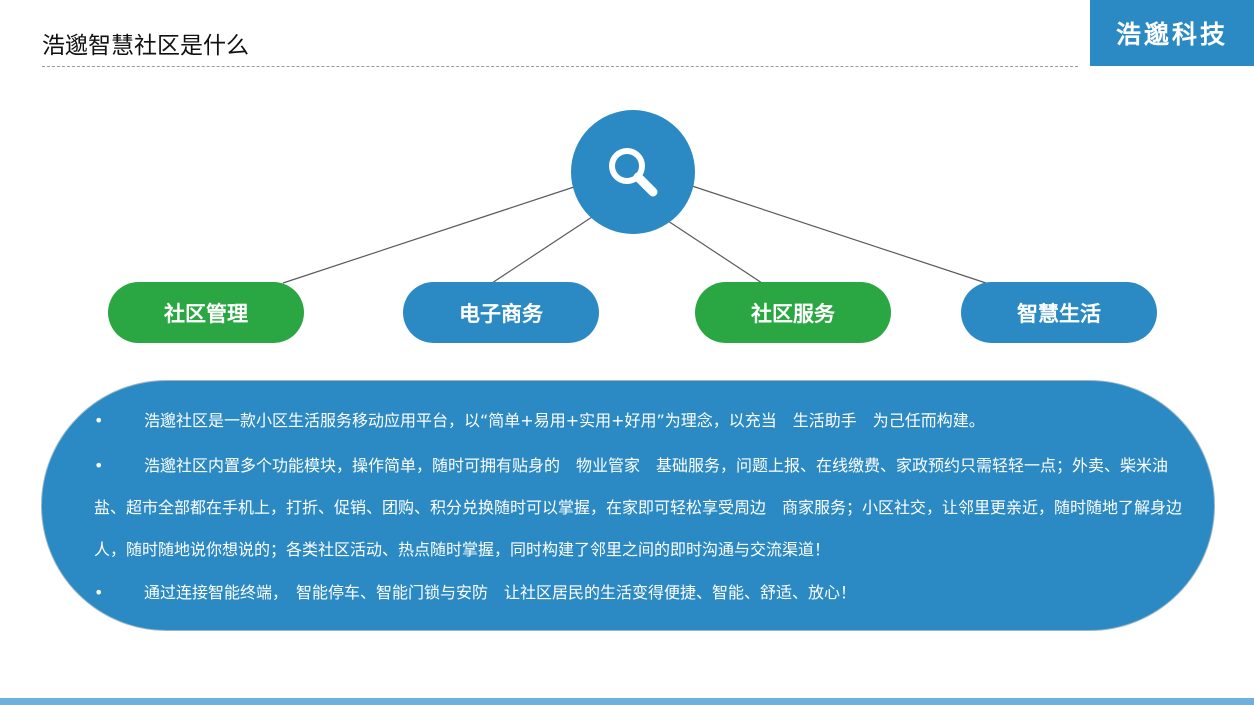 The width and height of the screenshot is (1254, 705). What do you see at coordinates (793, 312) in the screenshot?
I see `node-community-service: 社区服务` at bounding box center [793, 312].